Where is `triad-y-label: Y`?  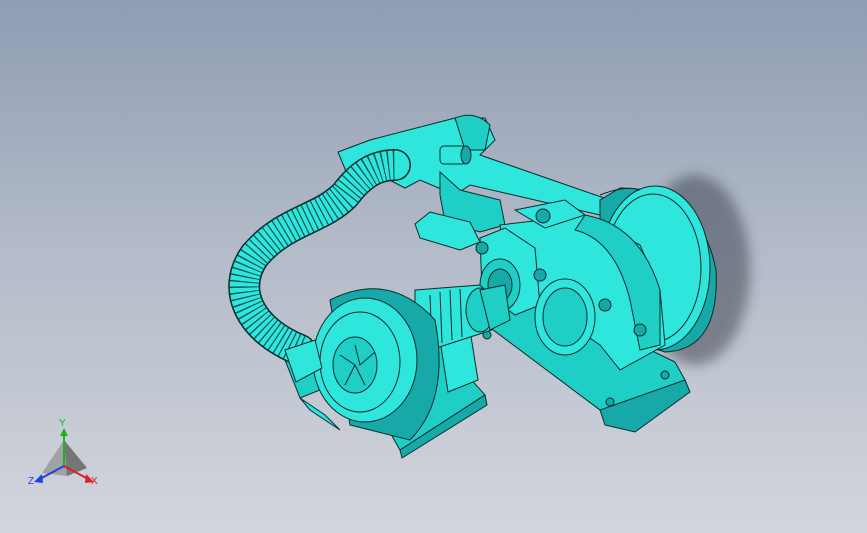 triad-y-label: Y is located at coordinates (62, 423).